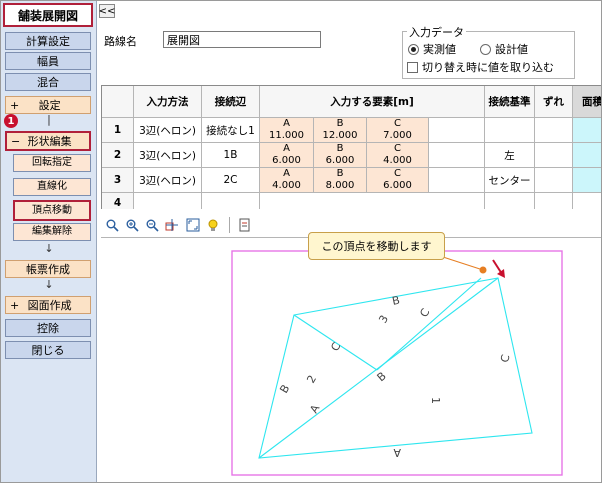 Image resolution: width=602 pixels, height=483 pixels. Describe the element at coordinates (424, 312) in the screenshot. I see `label-t3-c: C` at that location.